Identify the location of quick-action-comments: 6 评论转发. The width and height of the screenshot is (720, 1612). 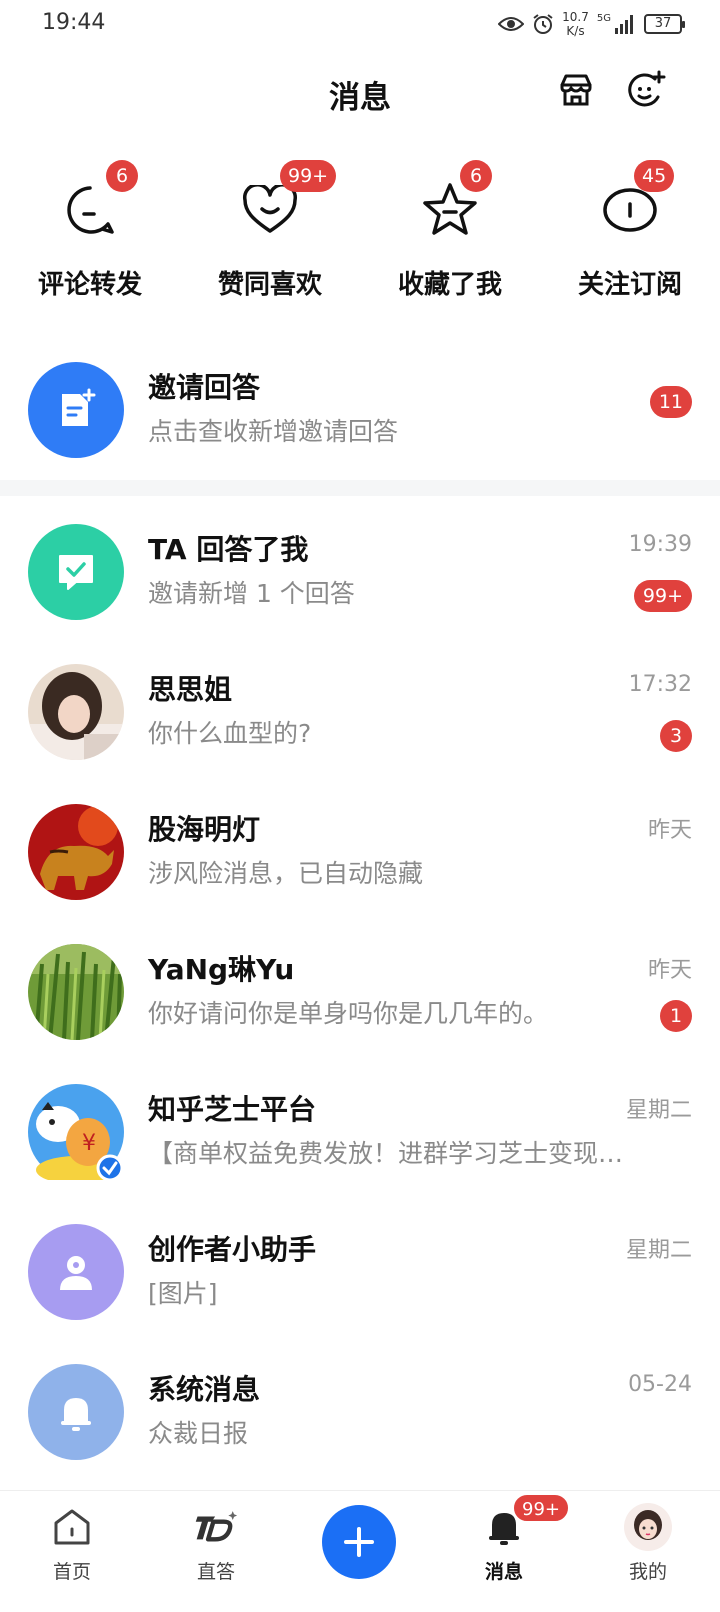
(90, 235).